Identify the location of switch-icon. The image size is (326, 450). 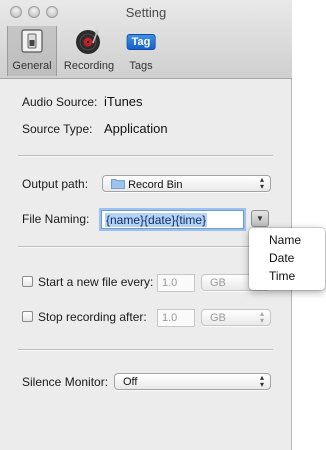
(32, 42).